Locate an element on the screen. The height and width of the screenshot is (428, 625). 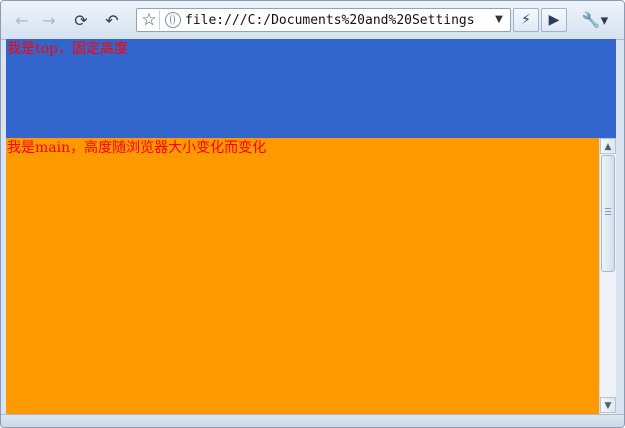
forward-arrow-icon: → is located at coordinates (49, 20).